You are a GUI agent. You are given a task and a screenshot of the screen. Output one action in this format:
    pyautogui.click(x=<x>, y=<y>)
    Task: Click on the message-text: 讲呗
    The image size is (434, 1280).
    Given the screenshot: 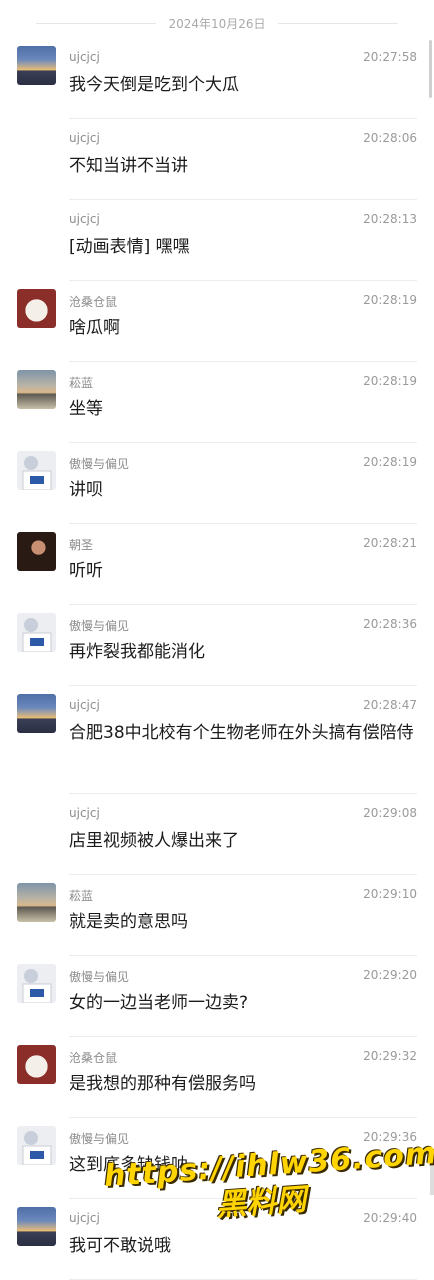 What is the action you would take?
    pyautogui.click(x=86, y=490)
    